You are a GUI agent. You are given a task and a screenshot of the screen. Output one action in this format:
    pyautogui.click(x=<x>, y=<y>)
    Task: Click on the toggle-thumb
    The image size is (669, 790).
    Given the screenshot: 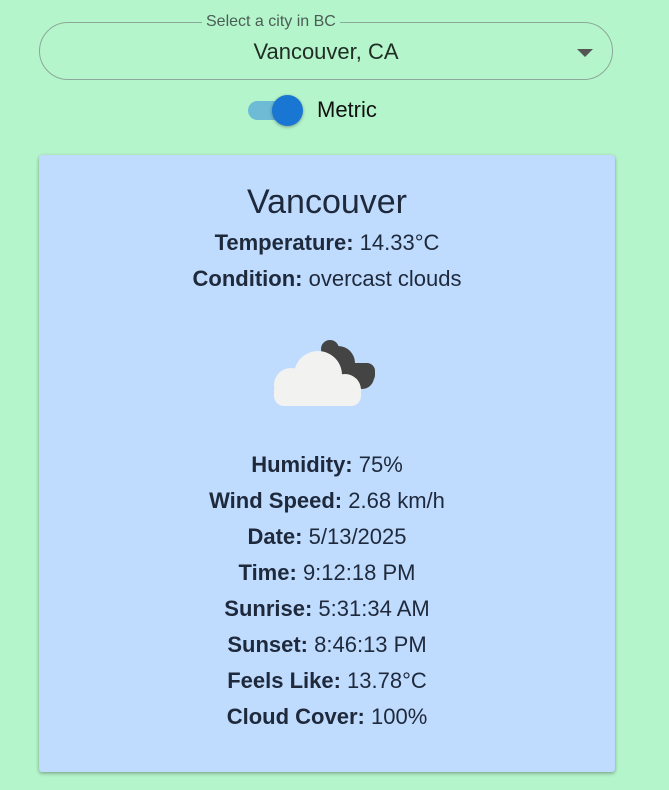 What is the action you would take?
    pyautogui.click(x=287, y=110)
    